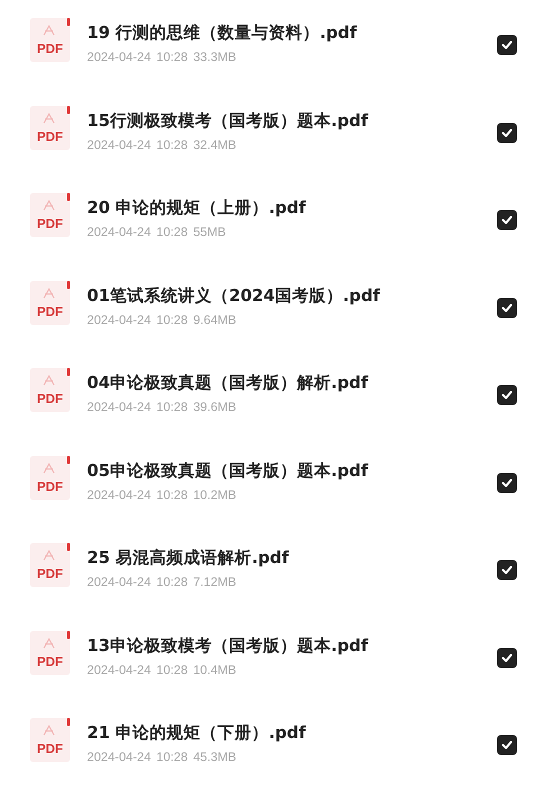  Describe the element at coordinates (228, 645) in the screenshot. I see `file-name: 13申论极致模考（国考版）题本.pdf` at that location.